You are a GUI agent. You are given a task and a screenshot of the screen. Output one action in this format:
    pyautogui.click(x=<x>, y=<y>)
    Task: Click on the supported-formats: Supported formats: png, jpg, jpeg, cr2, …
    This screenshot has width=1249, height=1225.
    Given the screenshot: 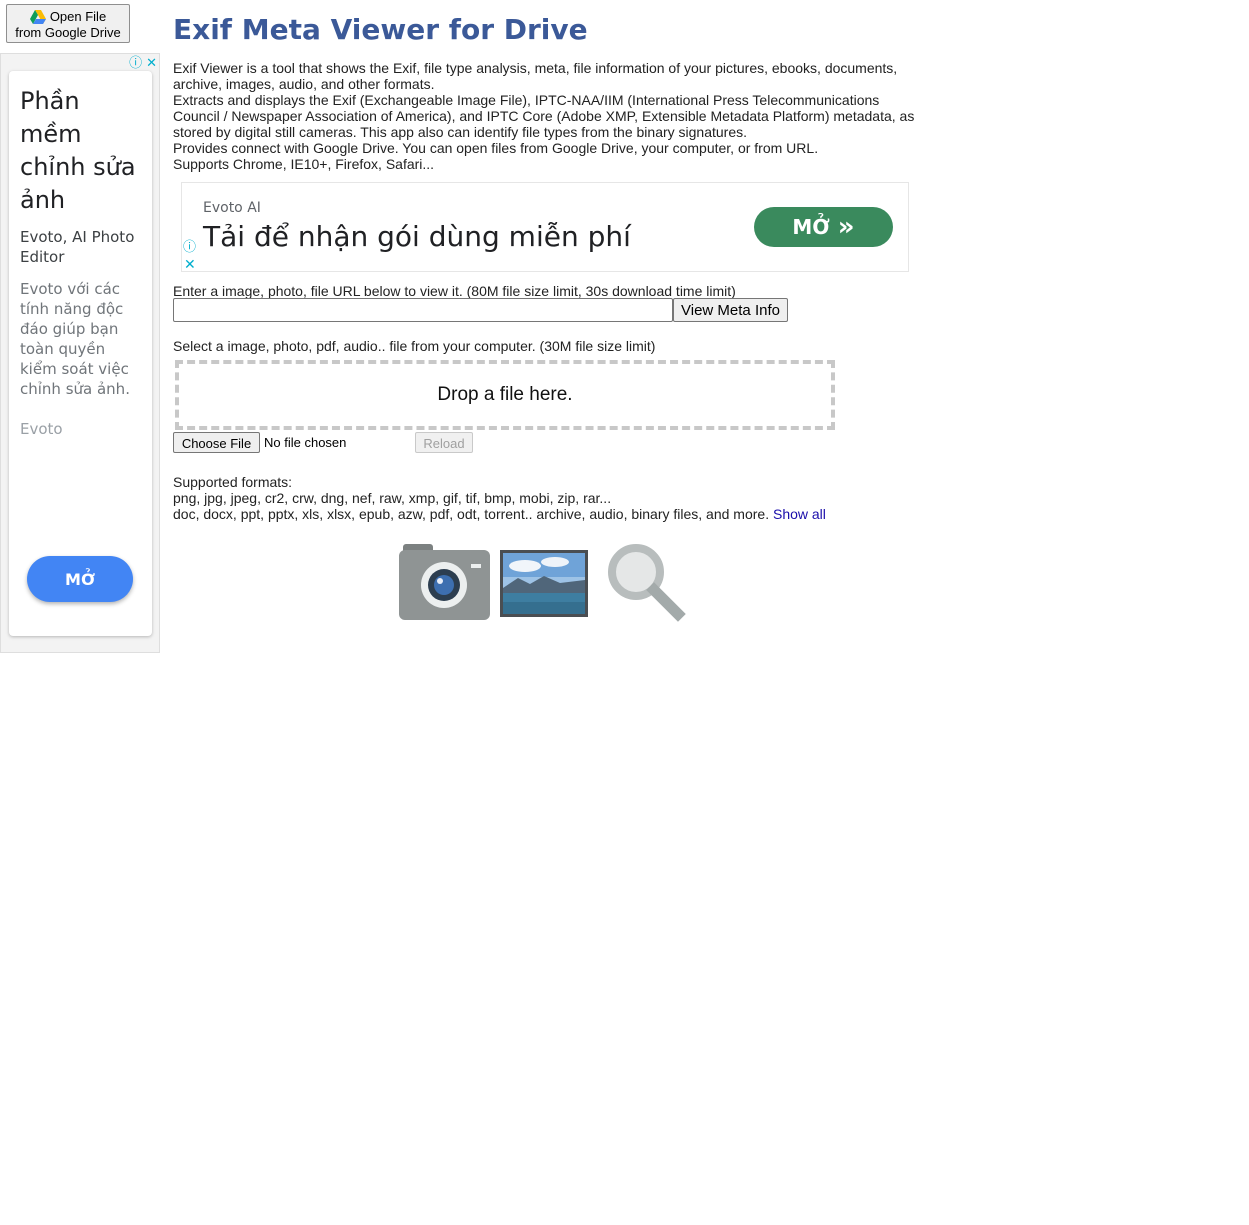 What is the action you would take?
    pyautogui.click(x=499, y=498)
    